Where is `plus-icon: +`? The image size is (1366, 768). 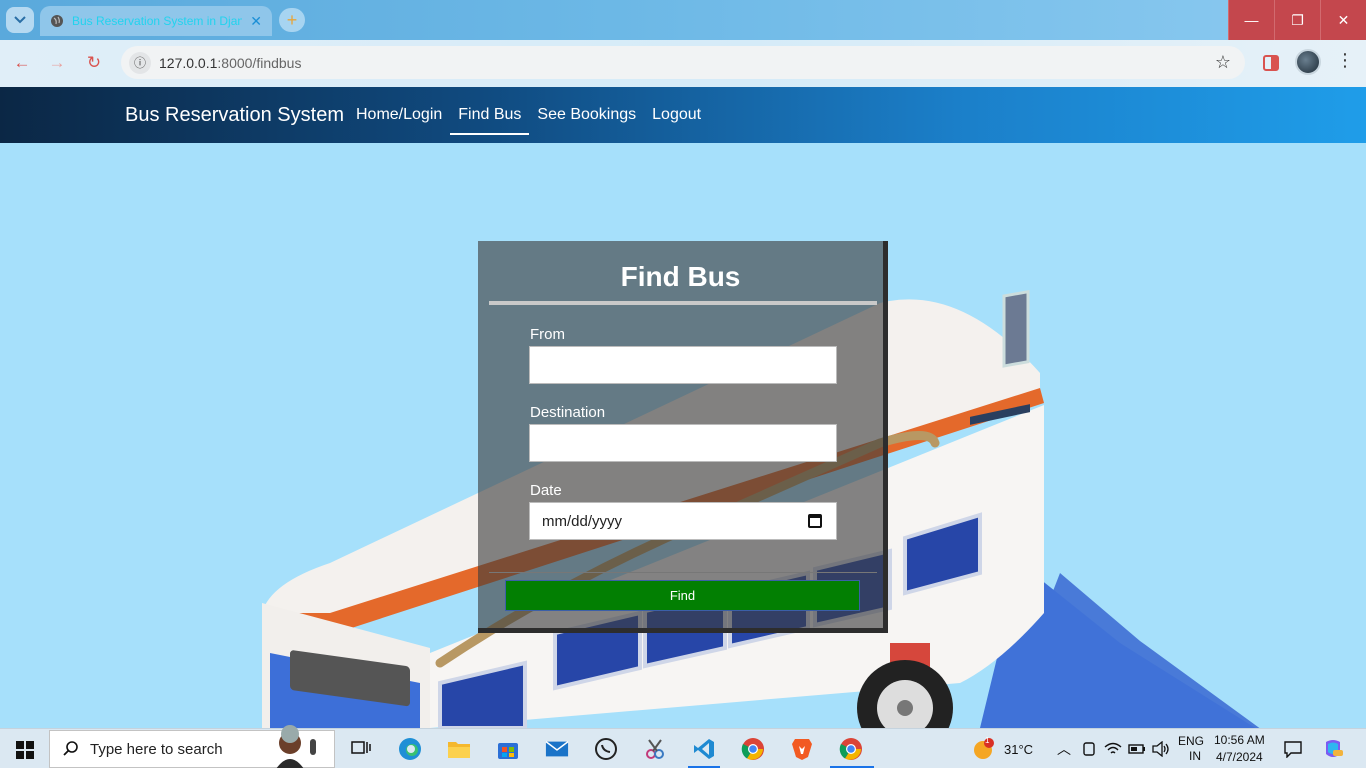
plus-icon: + is located at coordinates (292, 19).